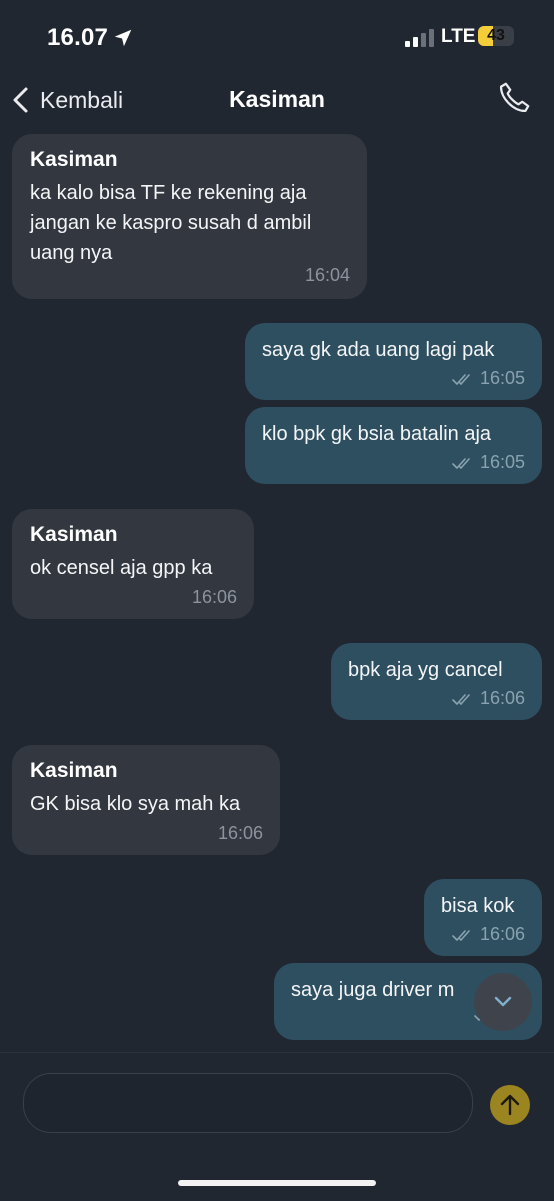  What do you see at coordinates (458, 36) in the screenshot?
I see `network-type: LTE` at bounding box center [458, 36].